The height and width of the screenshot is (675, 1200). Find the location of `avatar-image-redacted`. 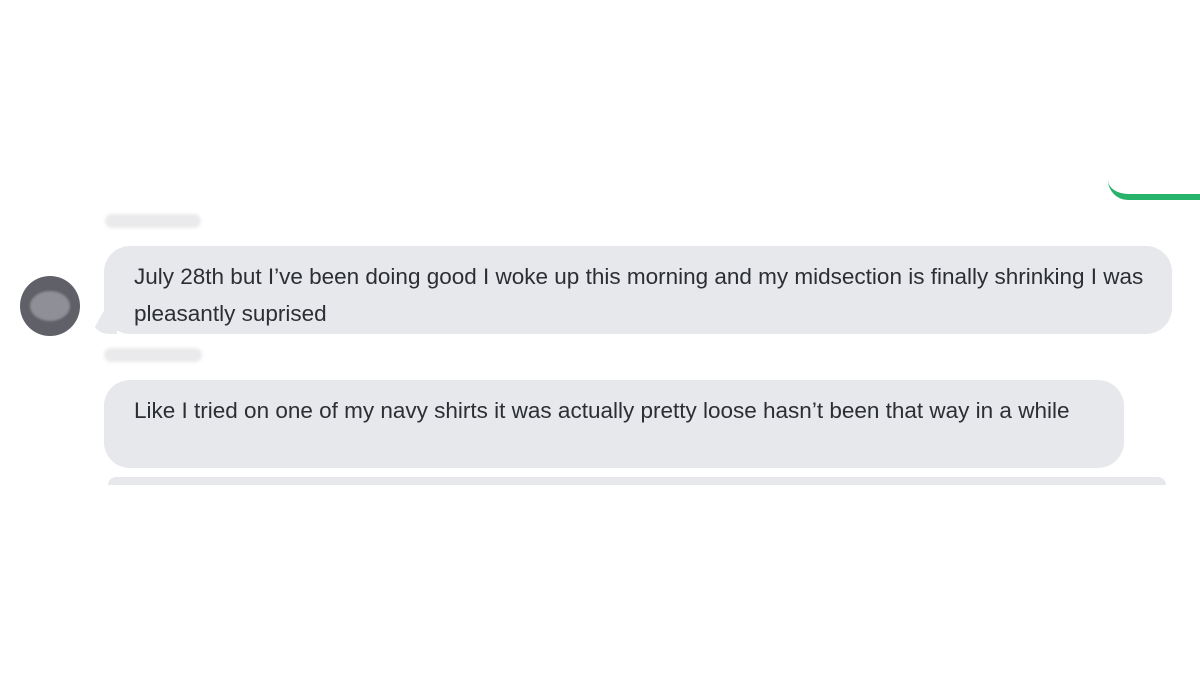

avatar-image-redacted is located at coordinates (50, 306).